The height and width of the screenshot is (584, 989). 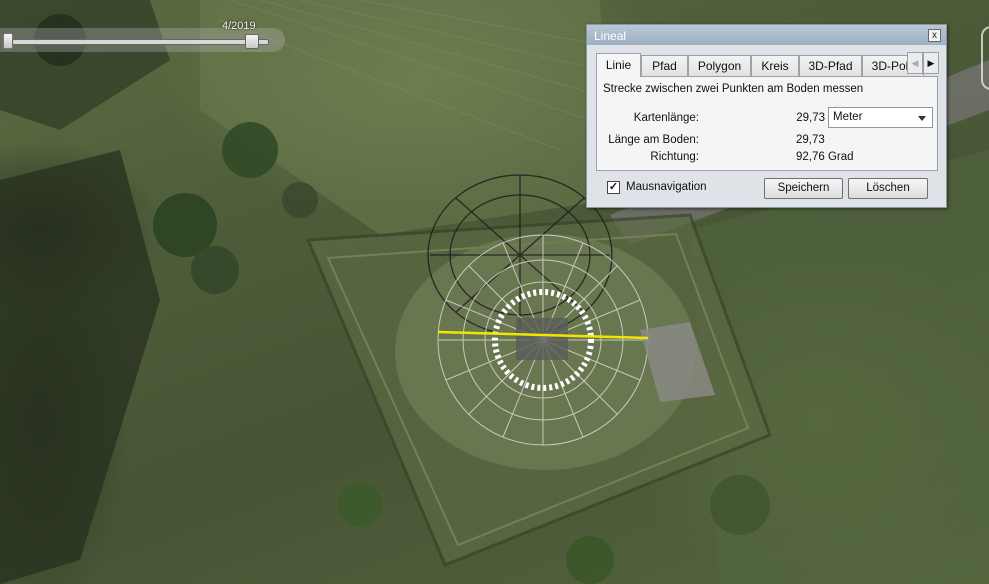 What do you see at coordinates (810, 140) in the screenshot?
I see `ground-length-value: 29,73` at bounding box center [810, 140].